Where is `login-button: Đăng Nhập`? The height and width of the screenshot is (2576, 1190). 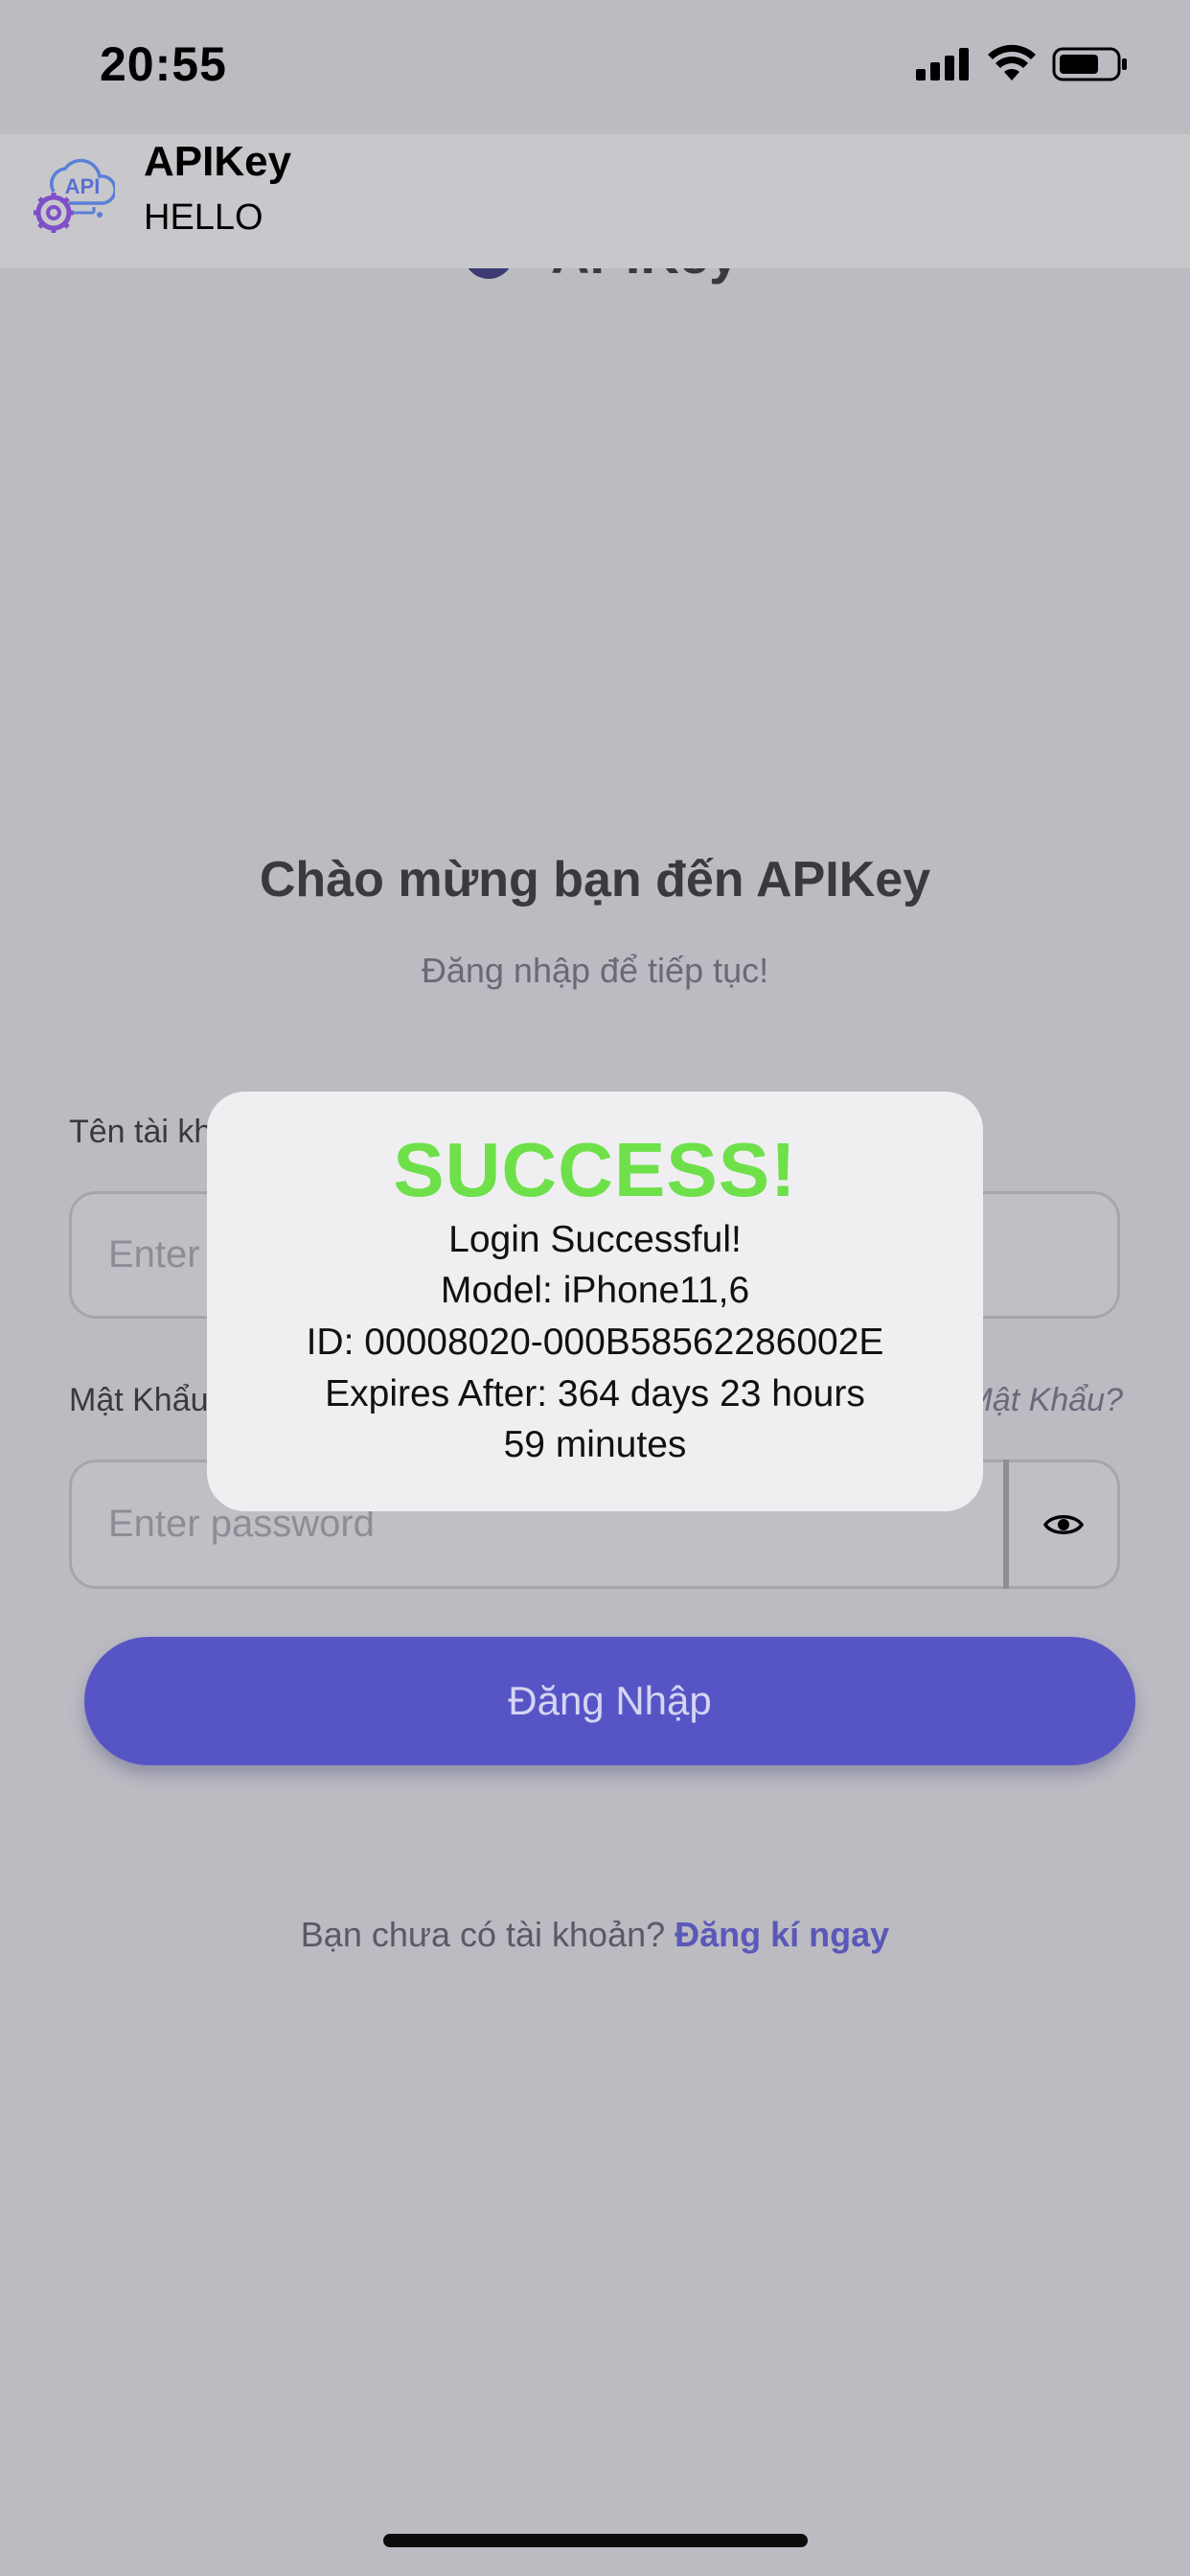
login-button: Đăng Nhập is located at coordinates (609, 1701).